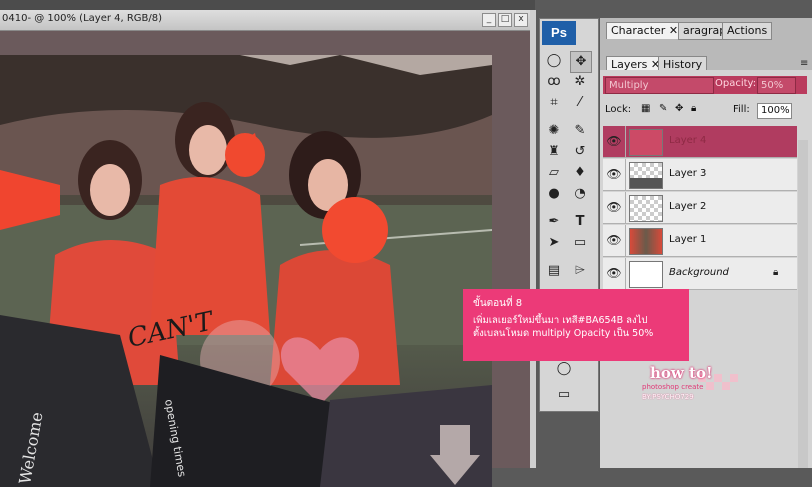 The width and height of the screenshot is (812, 487). I want to click on tab-label: Actions, so click(747, 30).